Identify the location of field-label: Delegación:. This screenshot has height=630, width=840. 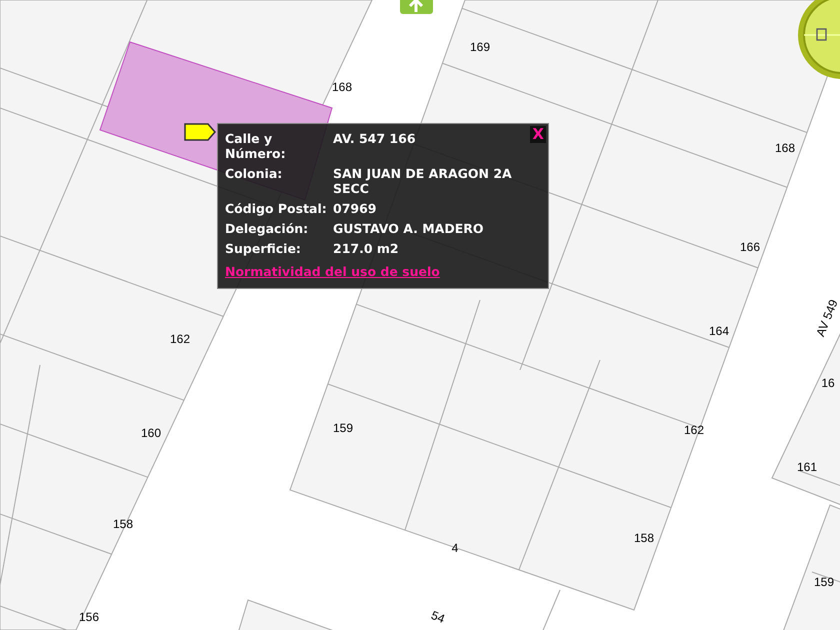
(267, 228).